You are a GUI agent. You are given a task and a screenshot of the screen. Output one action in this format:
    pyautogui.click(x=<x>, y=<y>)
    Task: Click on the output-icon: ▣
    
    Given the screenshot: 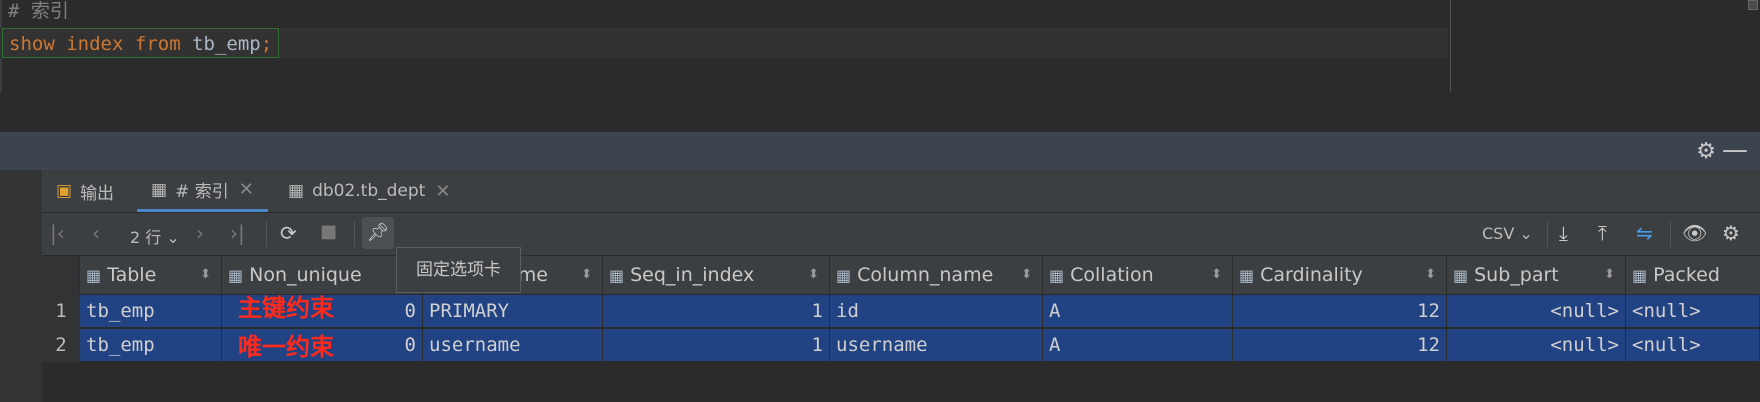 What is the action you would take?
    pyautogui.click(x=64, y=191)
    